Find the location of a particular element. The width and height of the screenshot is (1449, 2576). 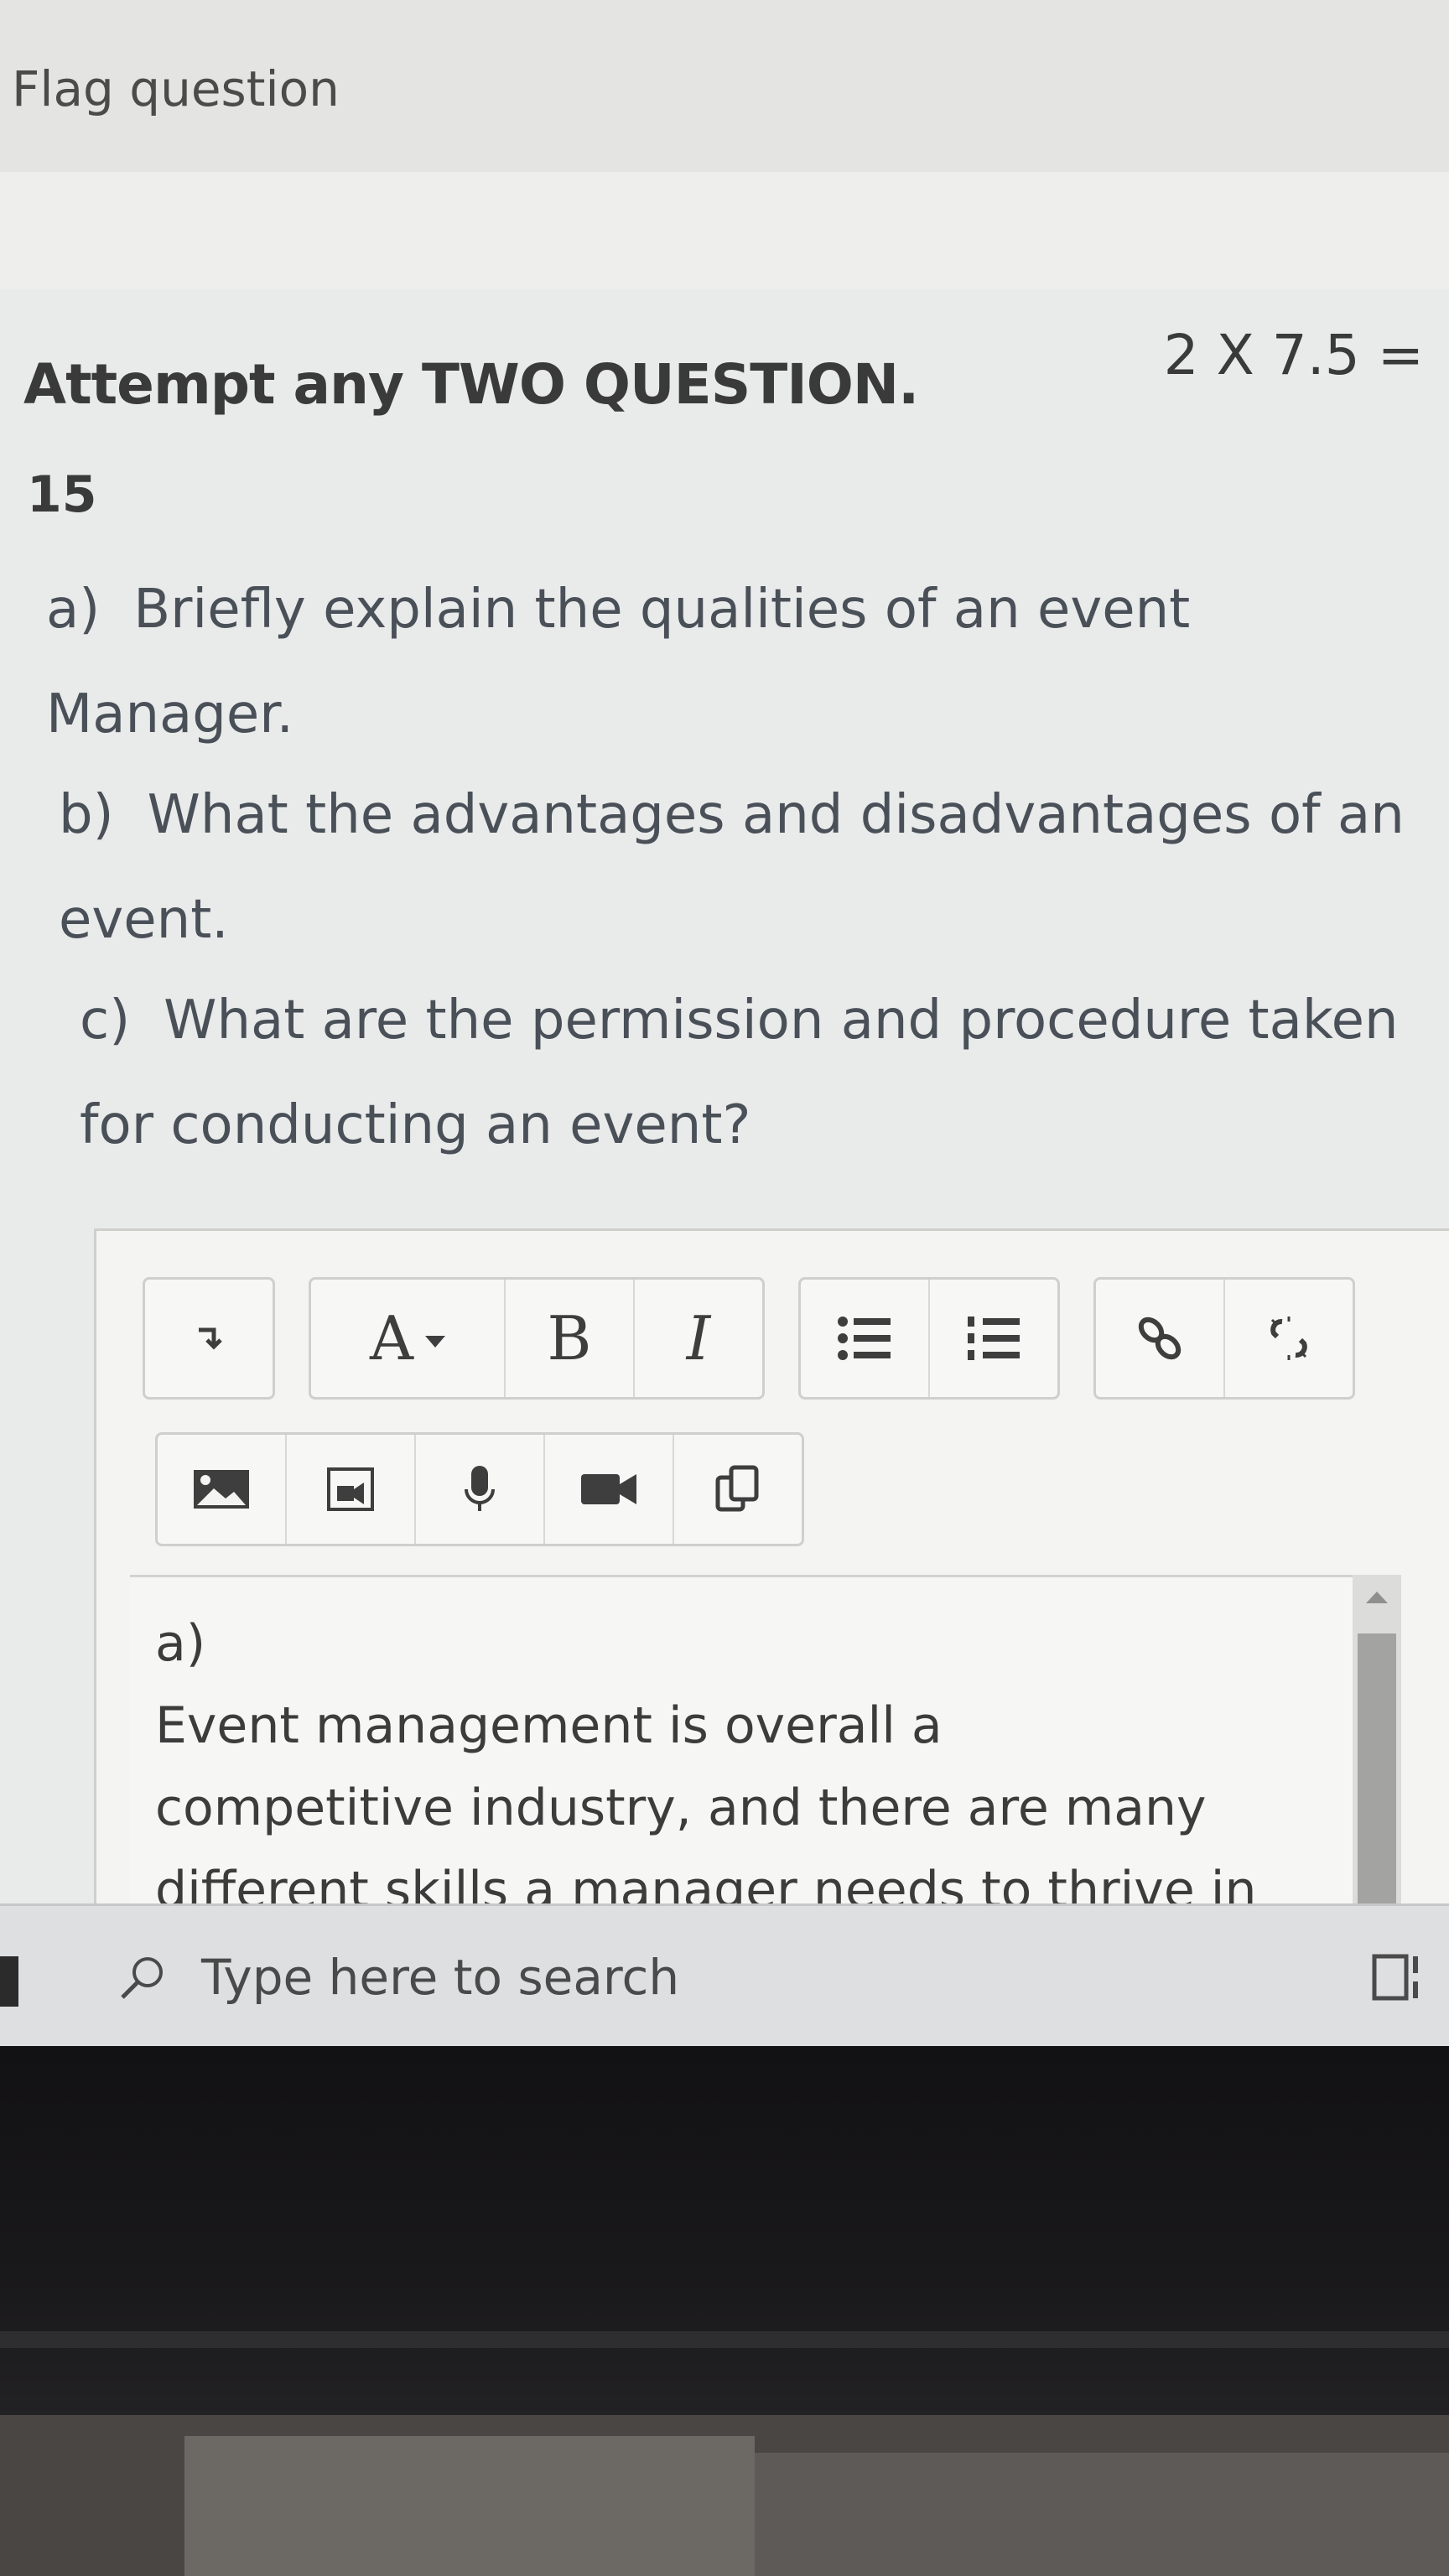

toolbar-group-format: A B I is located at coordinates (537, 1338).